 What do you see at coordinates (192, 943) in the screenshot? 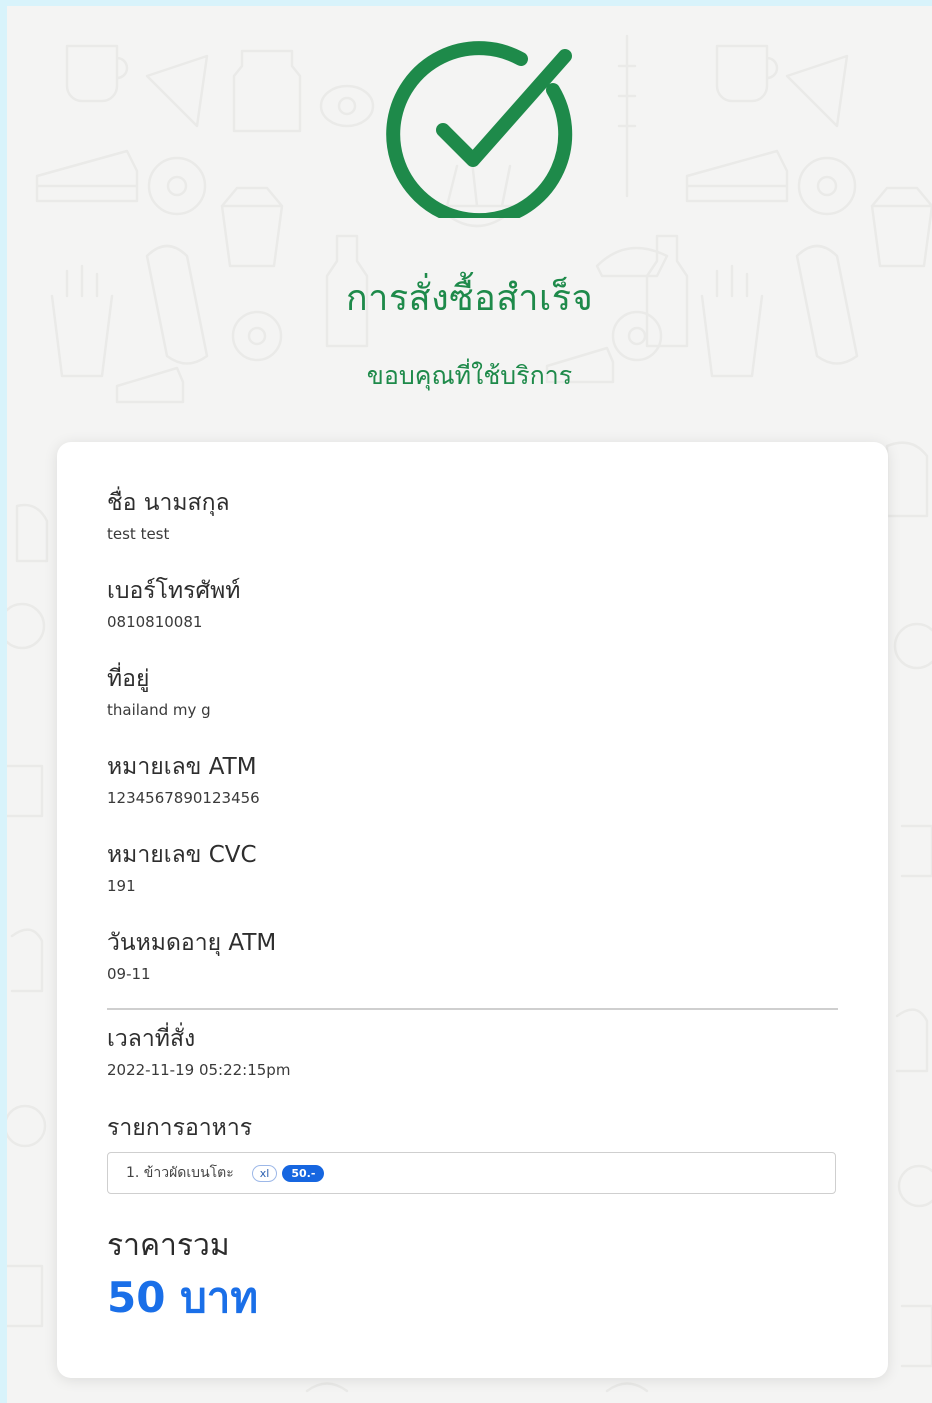
I see `atm-expiry-label: วันหมดอายุ ATM` at bounding box center [192, 943].